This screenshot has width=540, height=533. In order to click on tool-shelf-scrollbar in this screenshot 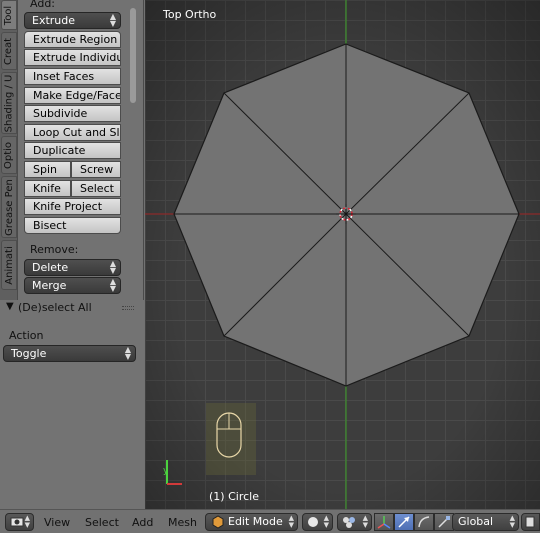, I will do `click(133, 55)`.